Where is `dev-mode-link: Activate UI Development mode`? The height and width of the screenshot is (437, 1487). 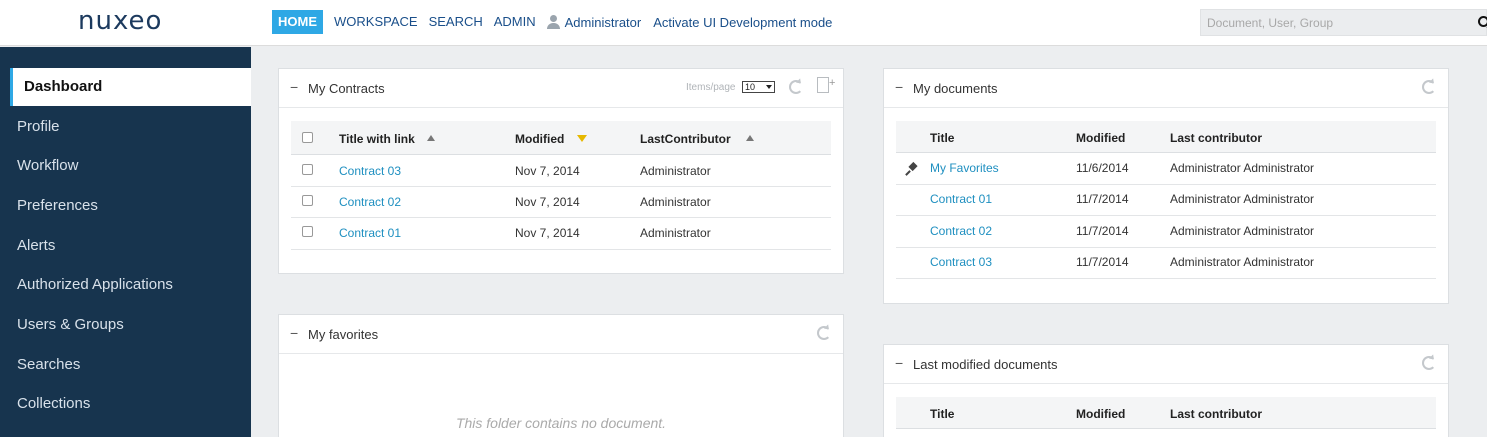 dev-mode-link: Activate UI Development mode is located at coordinates (742, 22).